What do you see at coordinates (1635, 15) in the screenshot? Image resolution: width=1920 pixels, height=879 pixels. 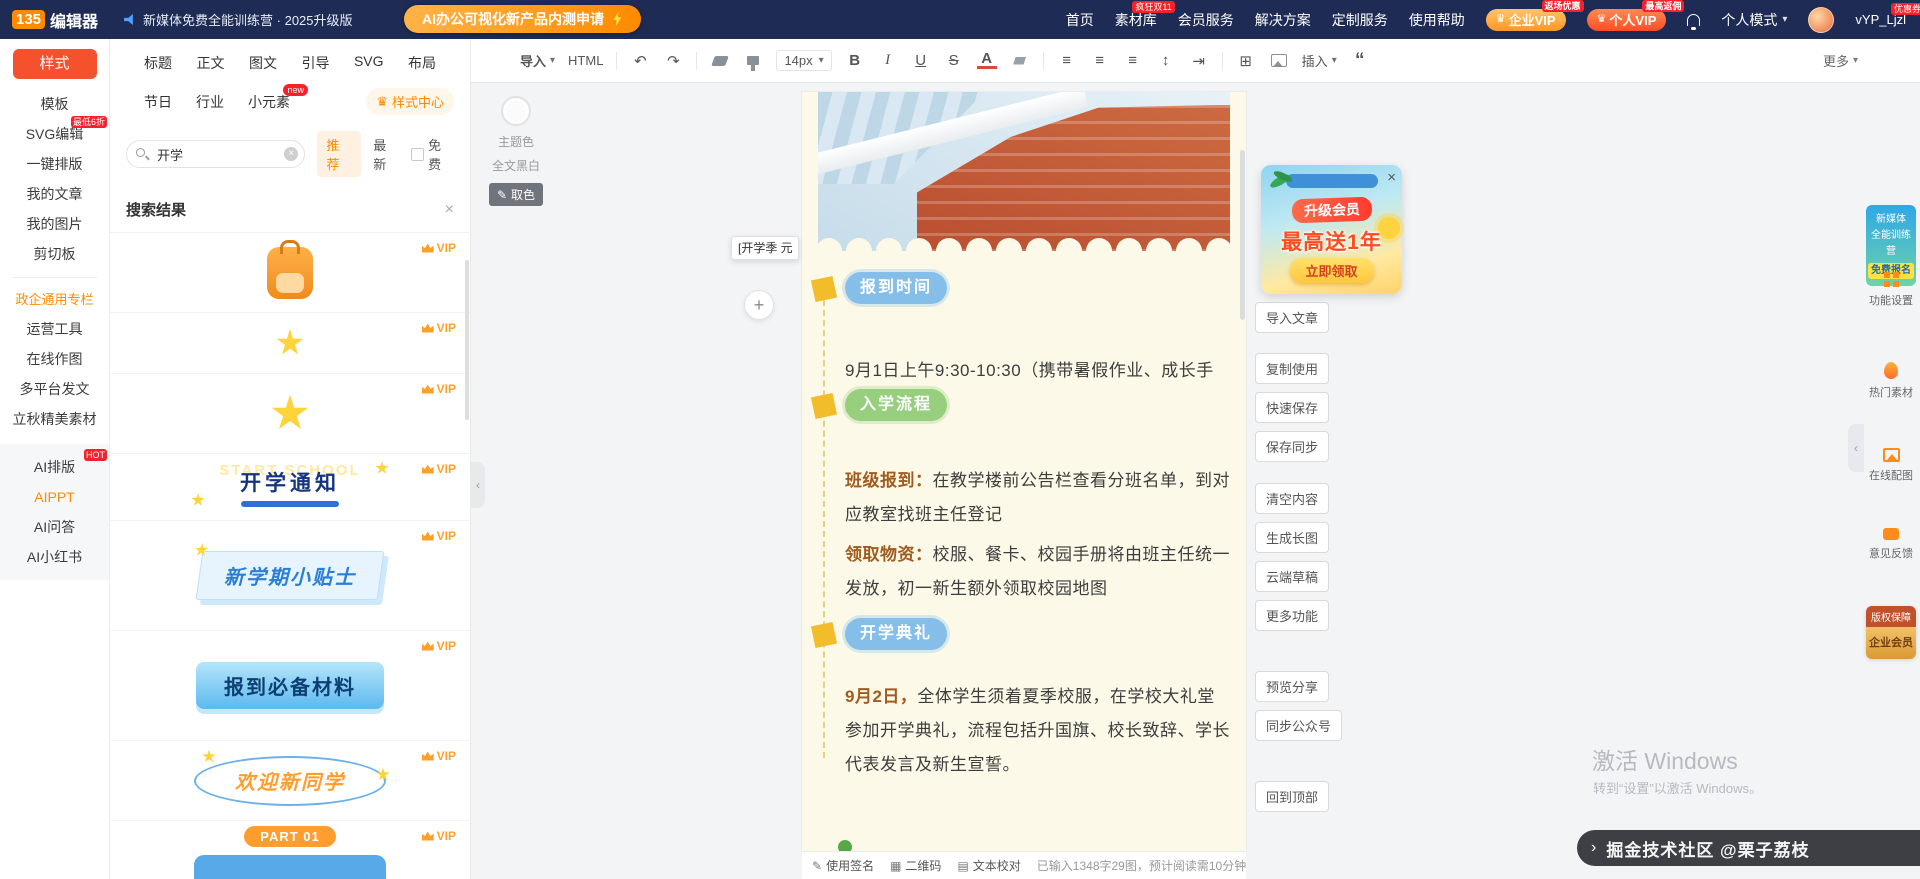 I see `personal-vip-button: ♛ 个人VIP 最高返佣` at bounding box center [1635, 15].